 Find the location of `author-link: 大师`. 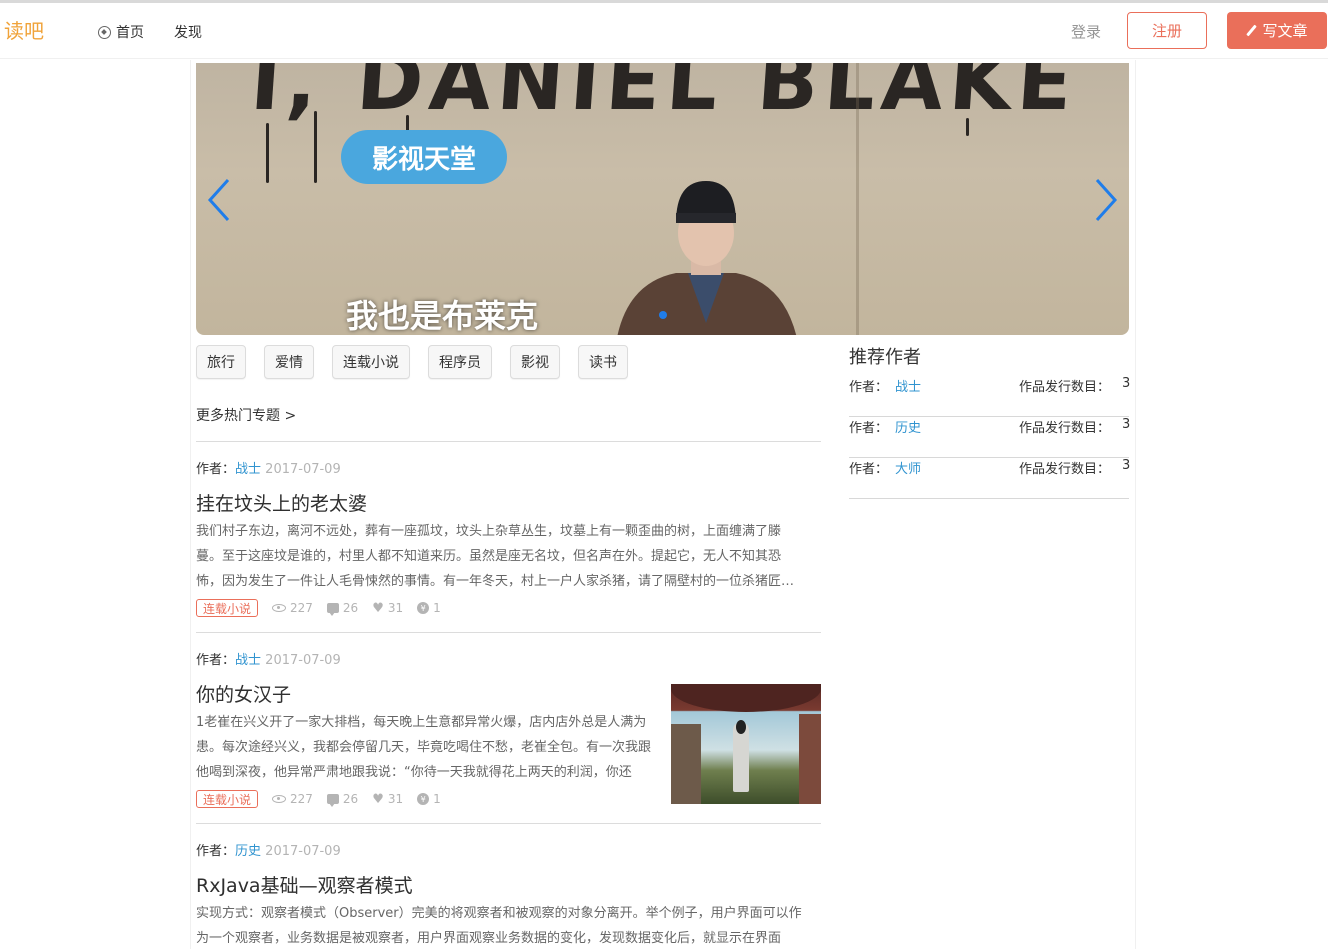

author-link: 大师 is located at coordinates (908, 467).